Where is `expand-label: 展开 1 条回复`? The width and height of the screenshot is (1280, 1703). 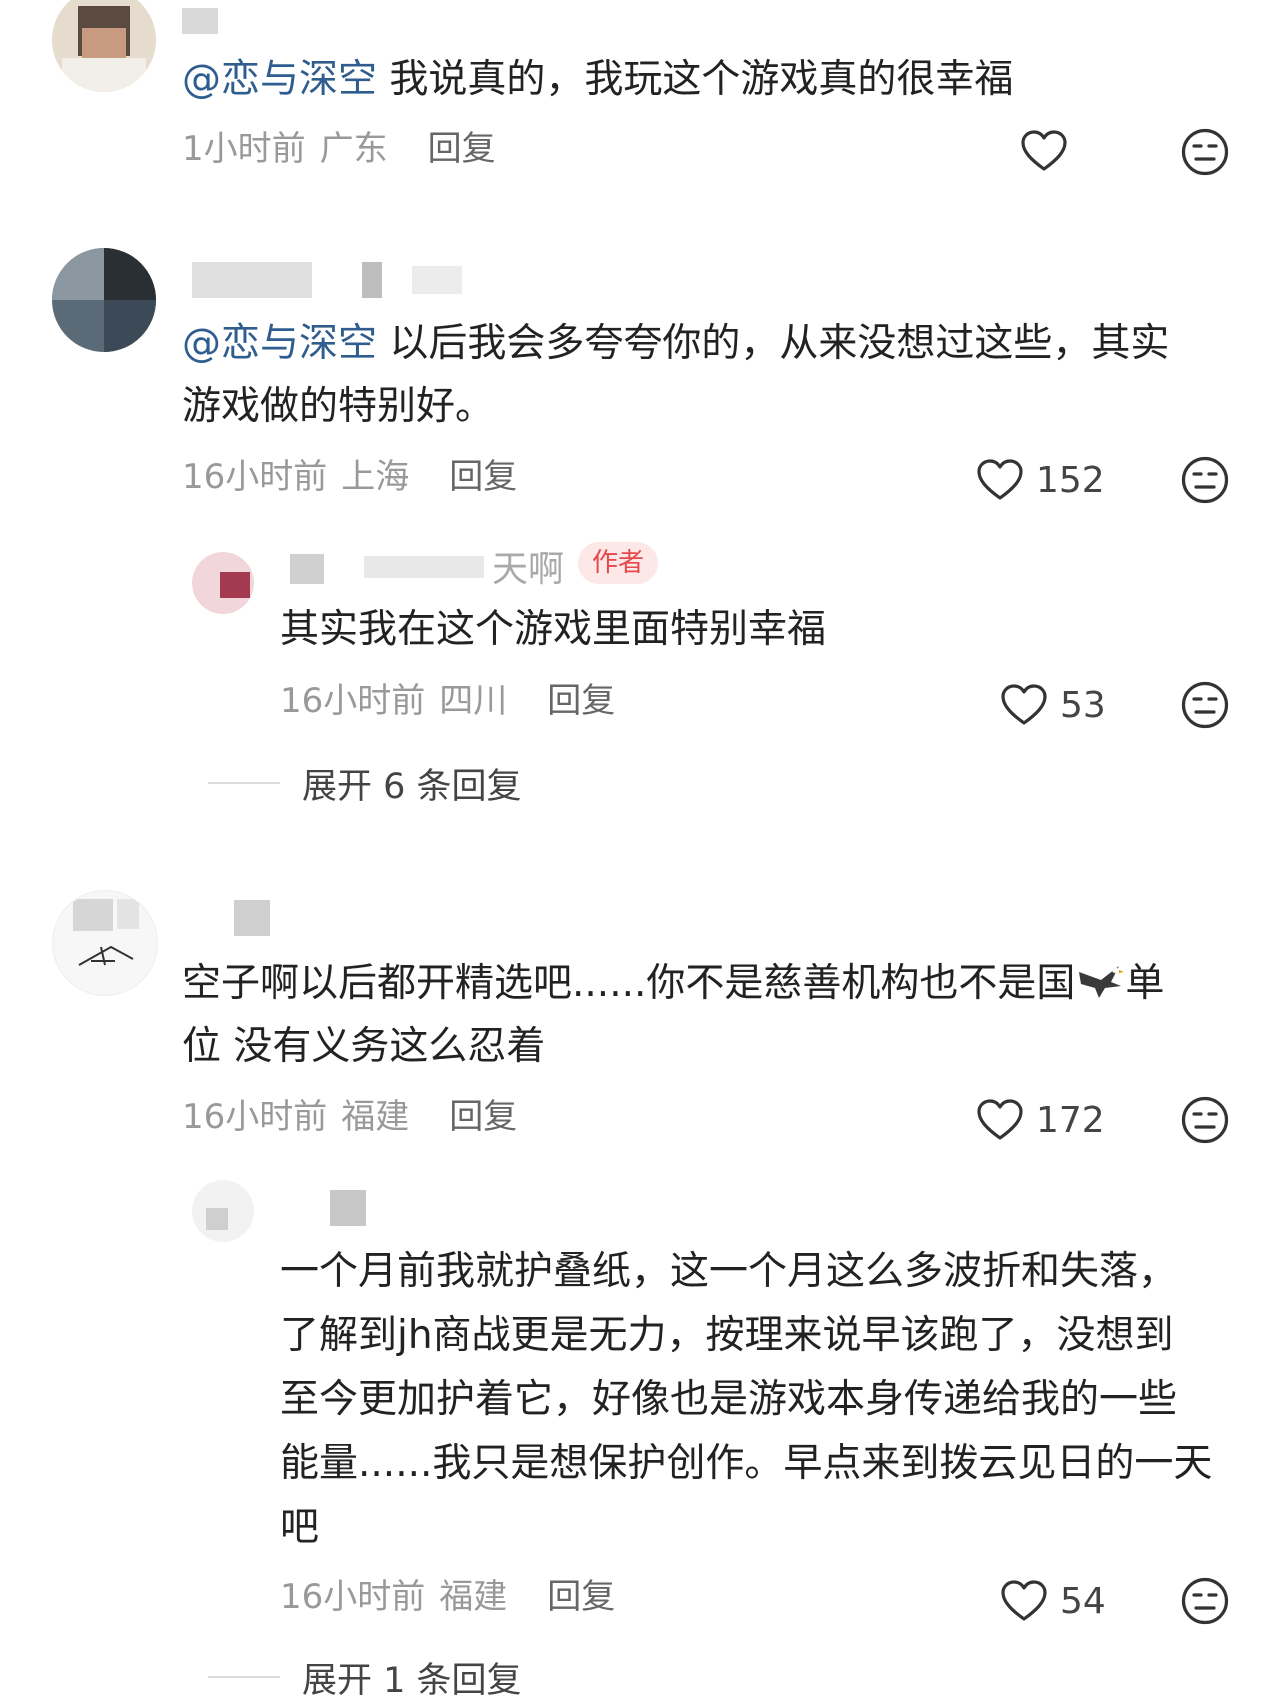 expand-label: 展开 1 条回复 is located at coordinates (412, 1680).